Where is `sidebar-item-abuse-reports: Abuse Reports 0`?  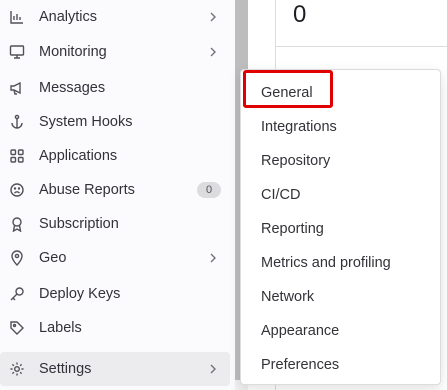 sidebar-item-abuse-reports: Abuse Reports 0 is located at coordinates (115, 190).